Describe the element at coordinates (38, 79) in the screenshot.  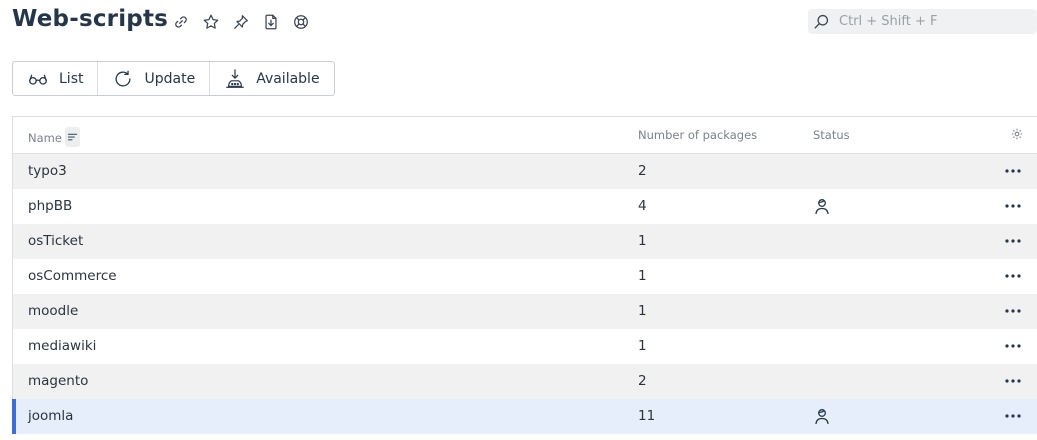
I see `glasses-icon` at that location.